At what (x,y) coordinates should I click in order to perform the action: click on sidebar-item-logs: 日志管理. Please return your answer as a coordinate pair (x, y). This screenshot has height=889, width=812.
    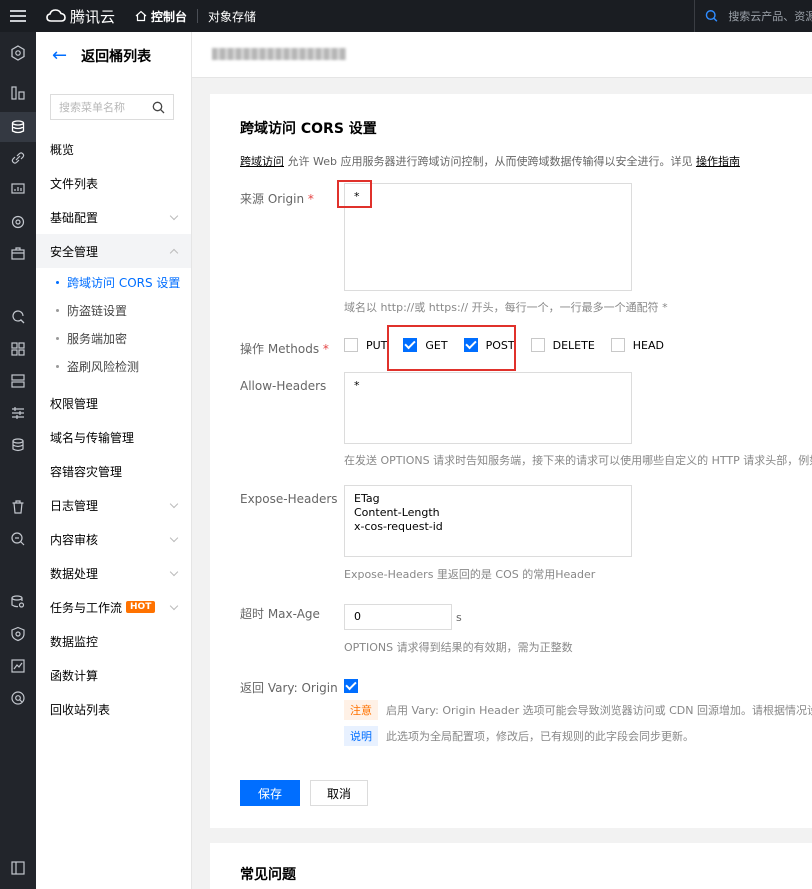
    Looking at the image, I should click on (113, 505).